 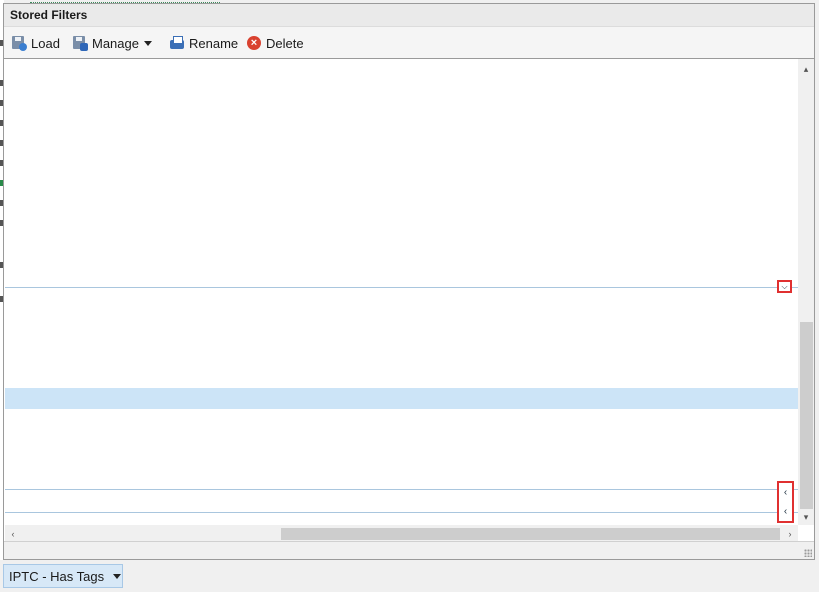 What do you see at coordinates (45, 43) in the screenshot?
I see `load-button-label: Load` at bounding box center [45, 43].